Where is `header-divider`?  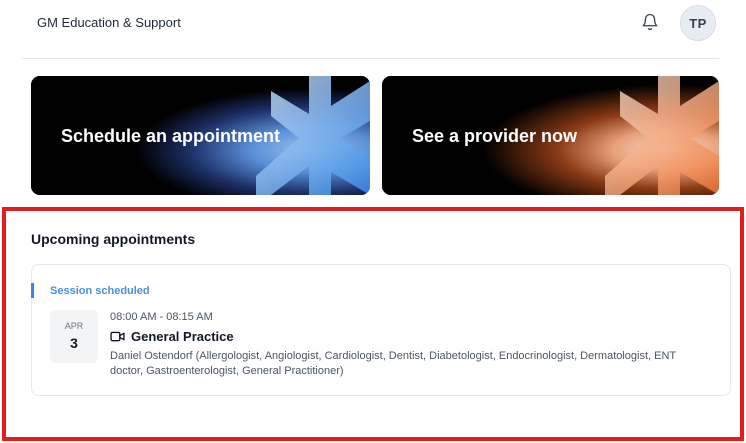 header-divider is located at coordinates (370, 58).